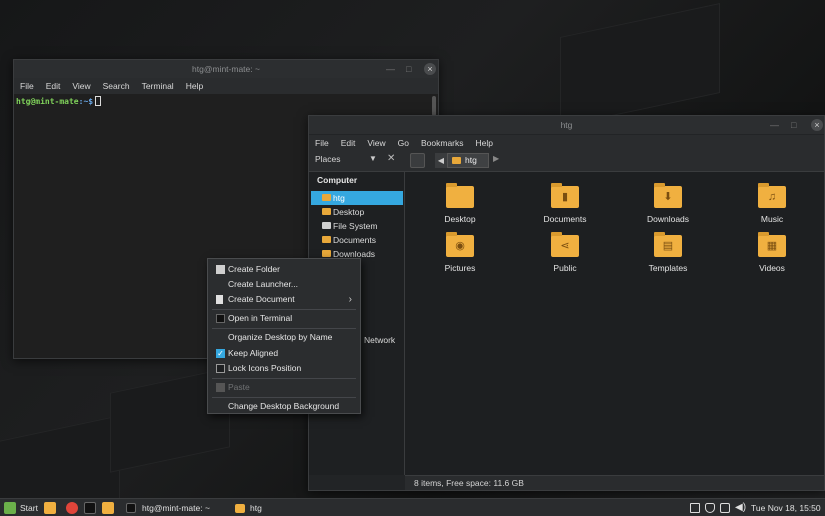 This screenshot has height=516, width=825. I want to click on folder-documents: ▮ Documents, so click(565, 203).